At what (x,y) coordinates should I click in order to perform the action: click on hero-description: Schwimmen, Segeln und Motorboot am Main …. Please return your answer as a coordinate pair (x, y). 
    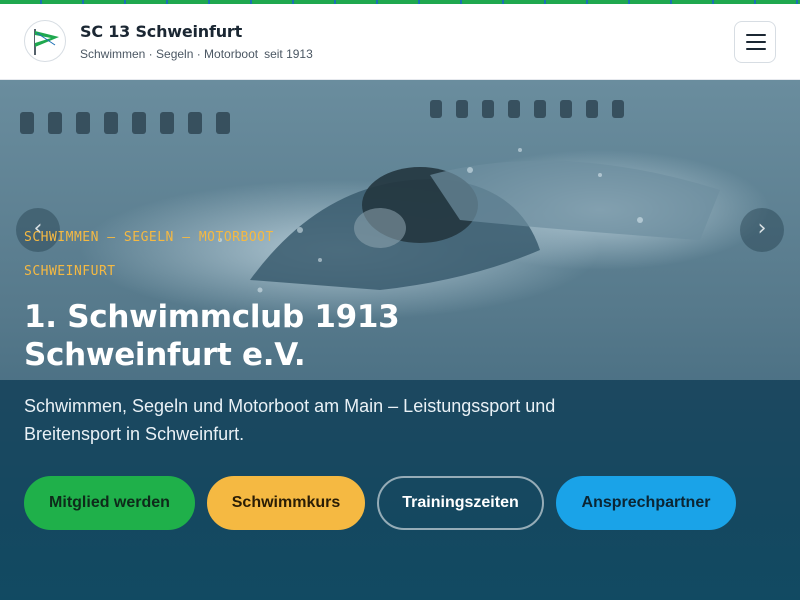
    Looking at the image, I should click on (290, 420).